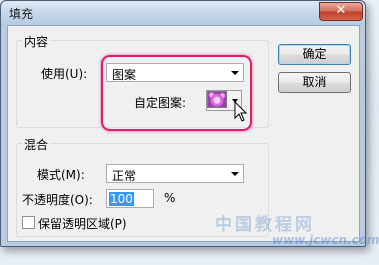  I want to click on mode-label: 模式(M):, so click(61, 175).